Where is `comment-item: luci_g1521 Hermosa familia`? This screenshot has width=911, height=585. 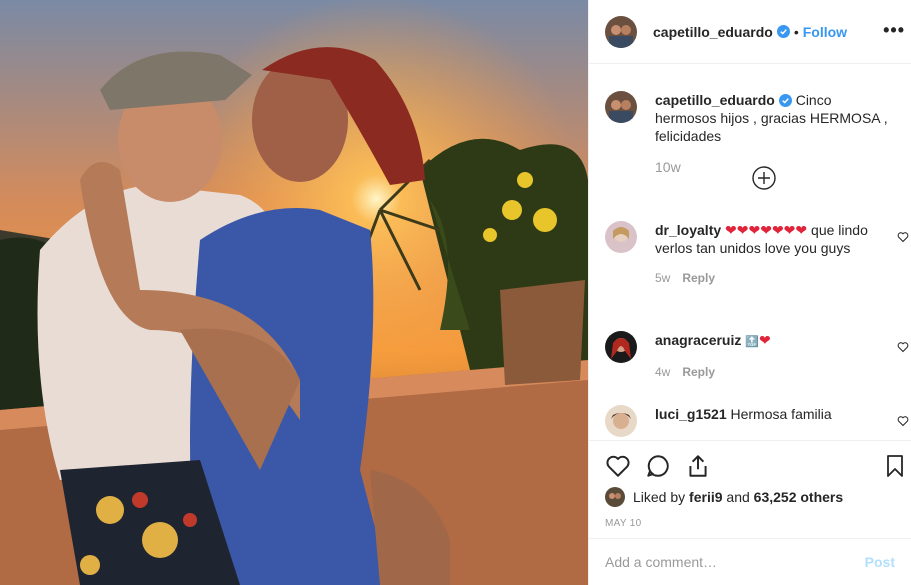 comment-item: luci_g1521 Hermosa familia is located at coordinates (757, 421).